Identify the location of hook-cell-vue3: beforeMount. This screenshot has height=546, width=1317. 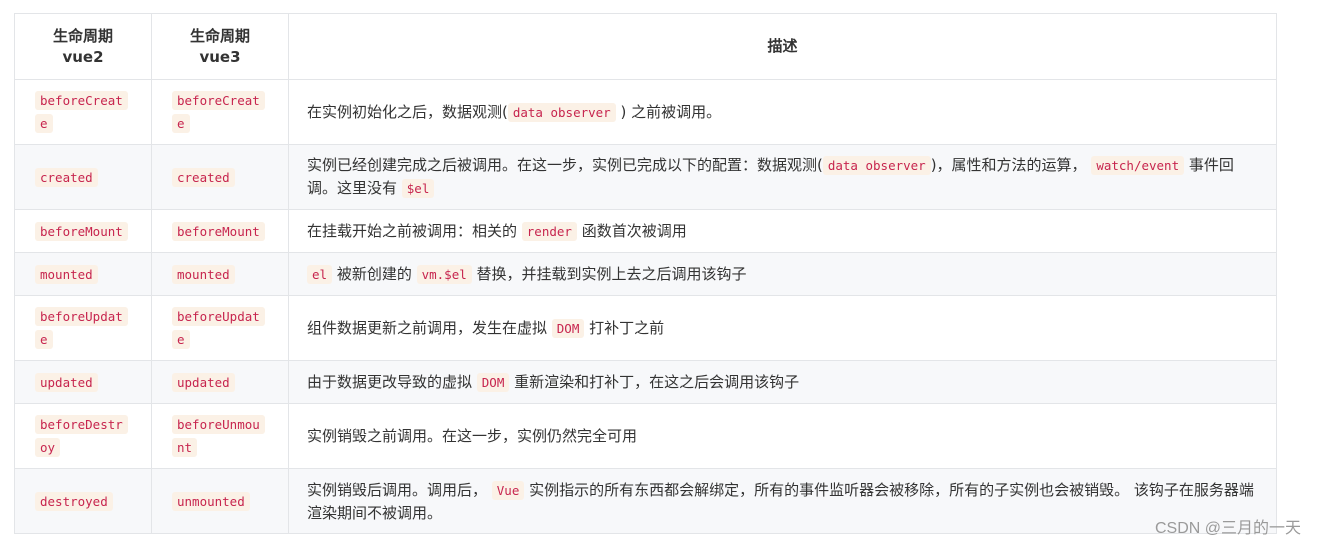
(220, 231).